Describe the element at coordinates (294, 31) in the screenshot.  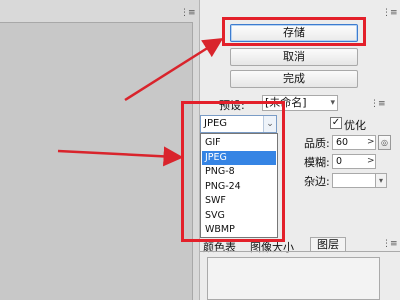
I see `highlight-box-save` at that location.